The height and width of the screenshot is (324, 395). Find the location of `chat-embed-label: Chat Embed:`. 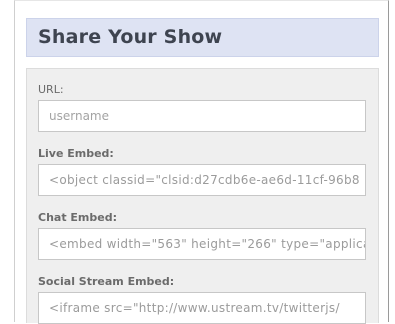

chat-embed-label: Chat Embed: is located at coordinates (77, 217).